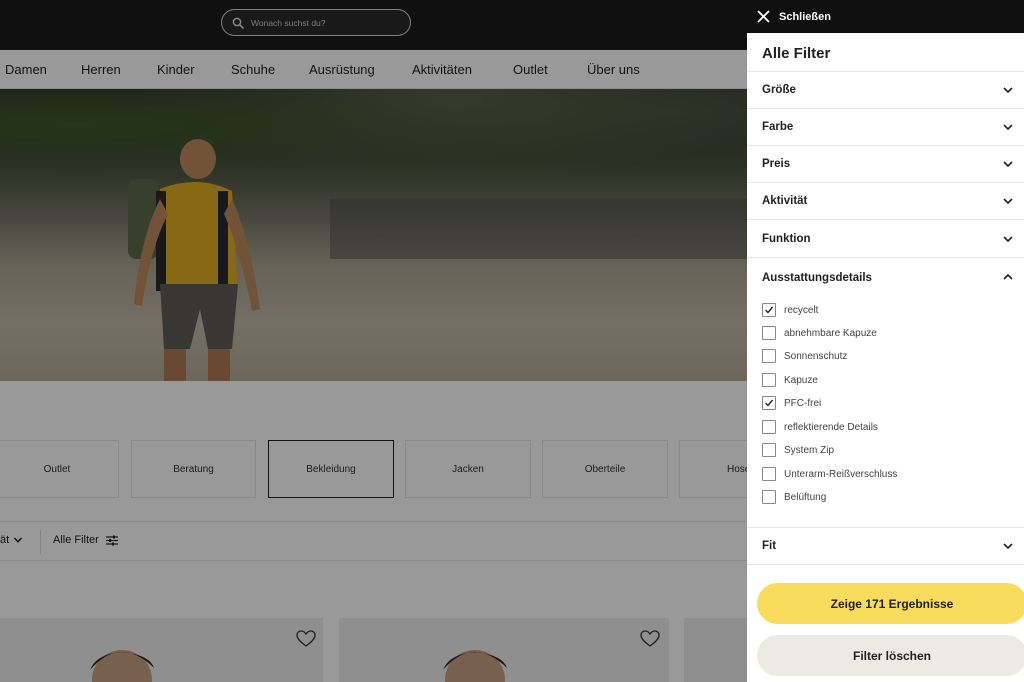  I want to click on filter-option-recycelt: recycelt, so click(790, 310).